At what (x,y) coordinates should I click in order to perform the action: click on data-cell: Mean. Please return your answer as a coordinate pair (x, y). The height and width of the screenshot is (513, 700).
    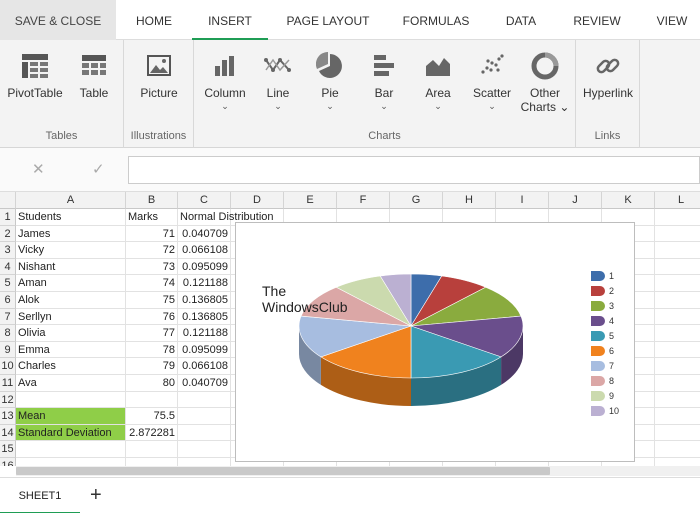
    Looking at the image, I should click on (71, 416).